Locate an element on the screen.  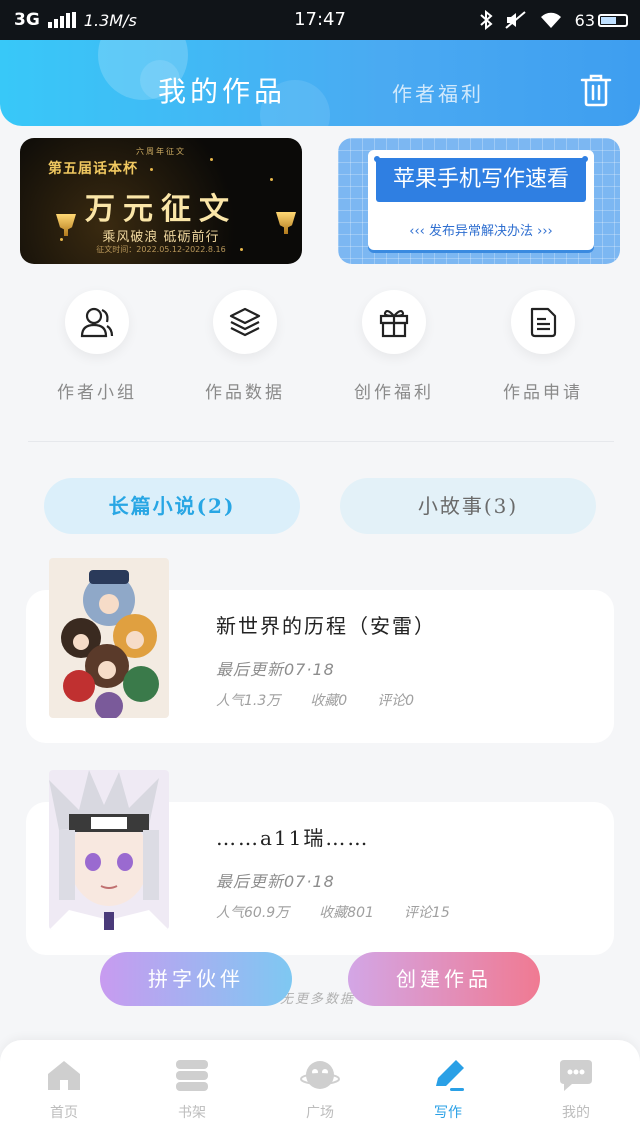
nav-mine-label: 我的 is located at coordinates (576, 1113).